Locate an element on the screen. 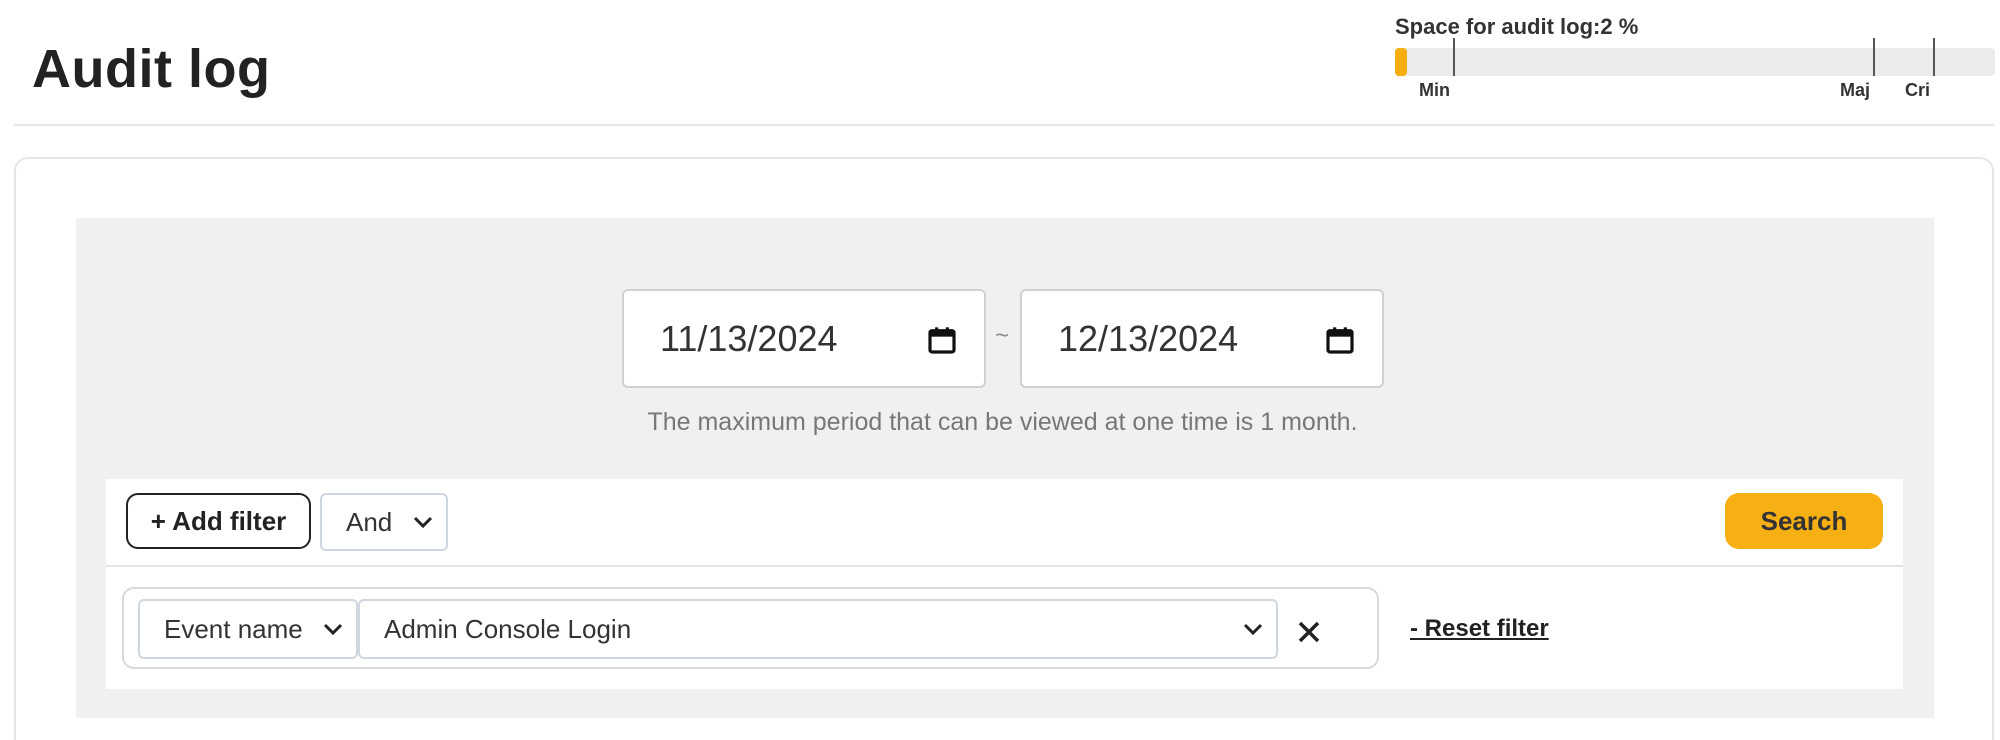  header-divider is located at coordinates (1004, 125).